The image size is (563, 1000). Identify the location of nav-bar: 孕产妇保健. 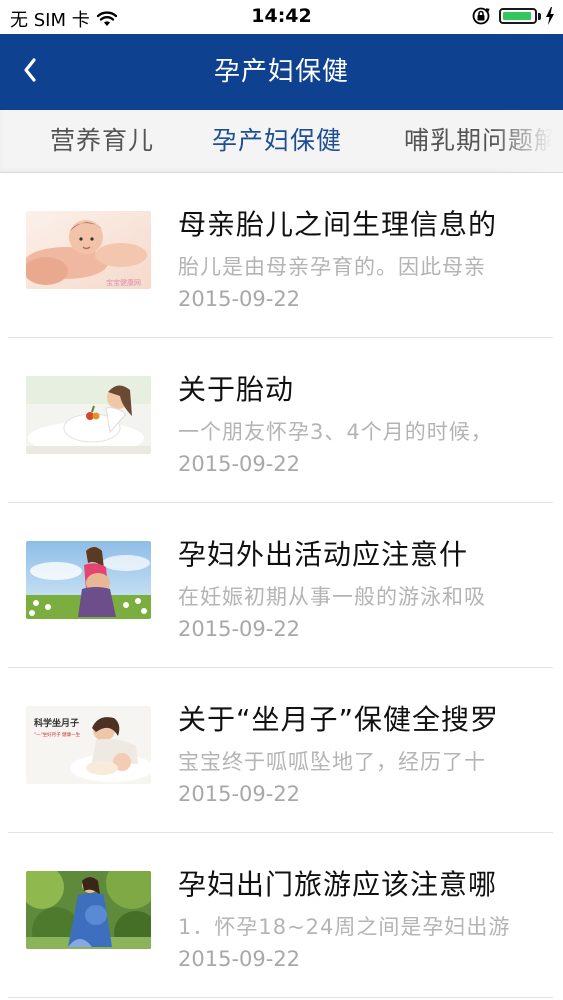
(281, 72).